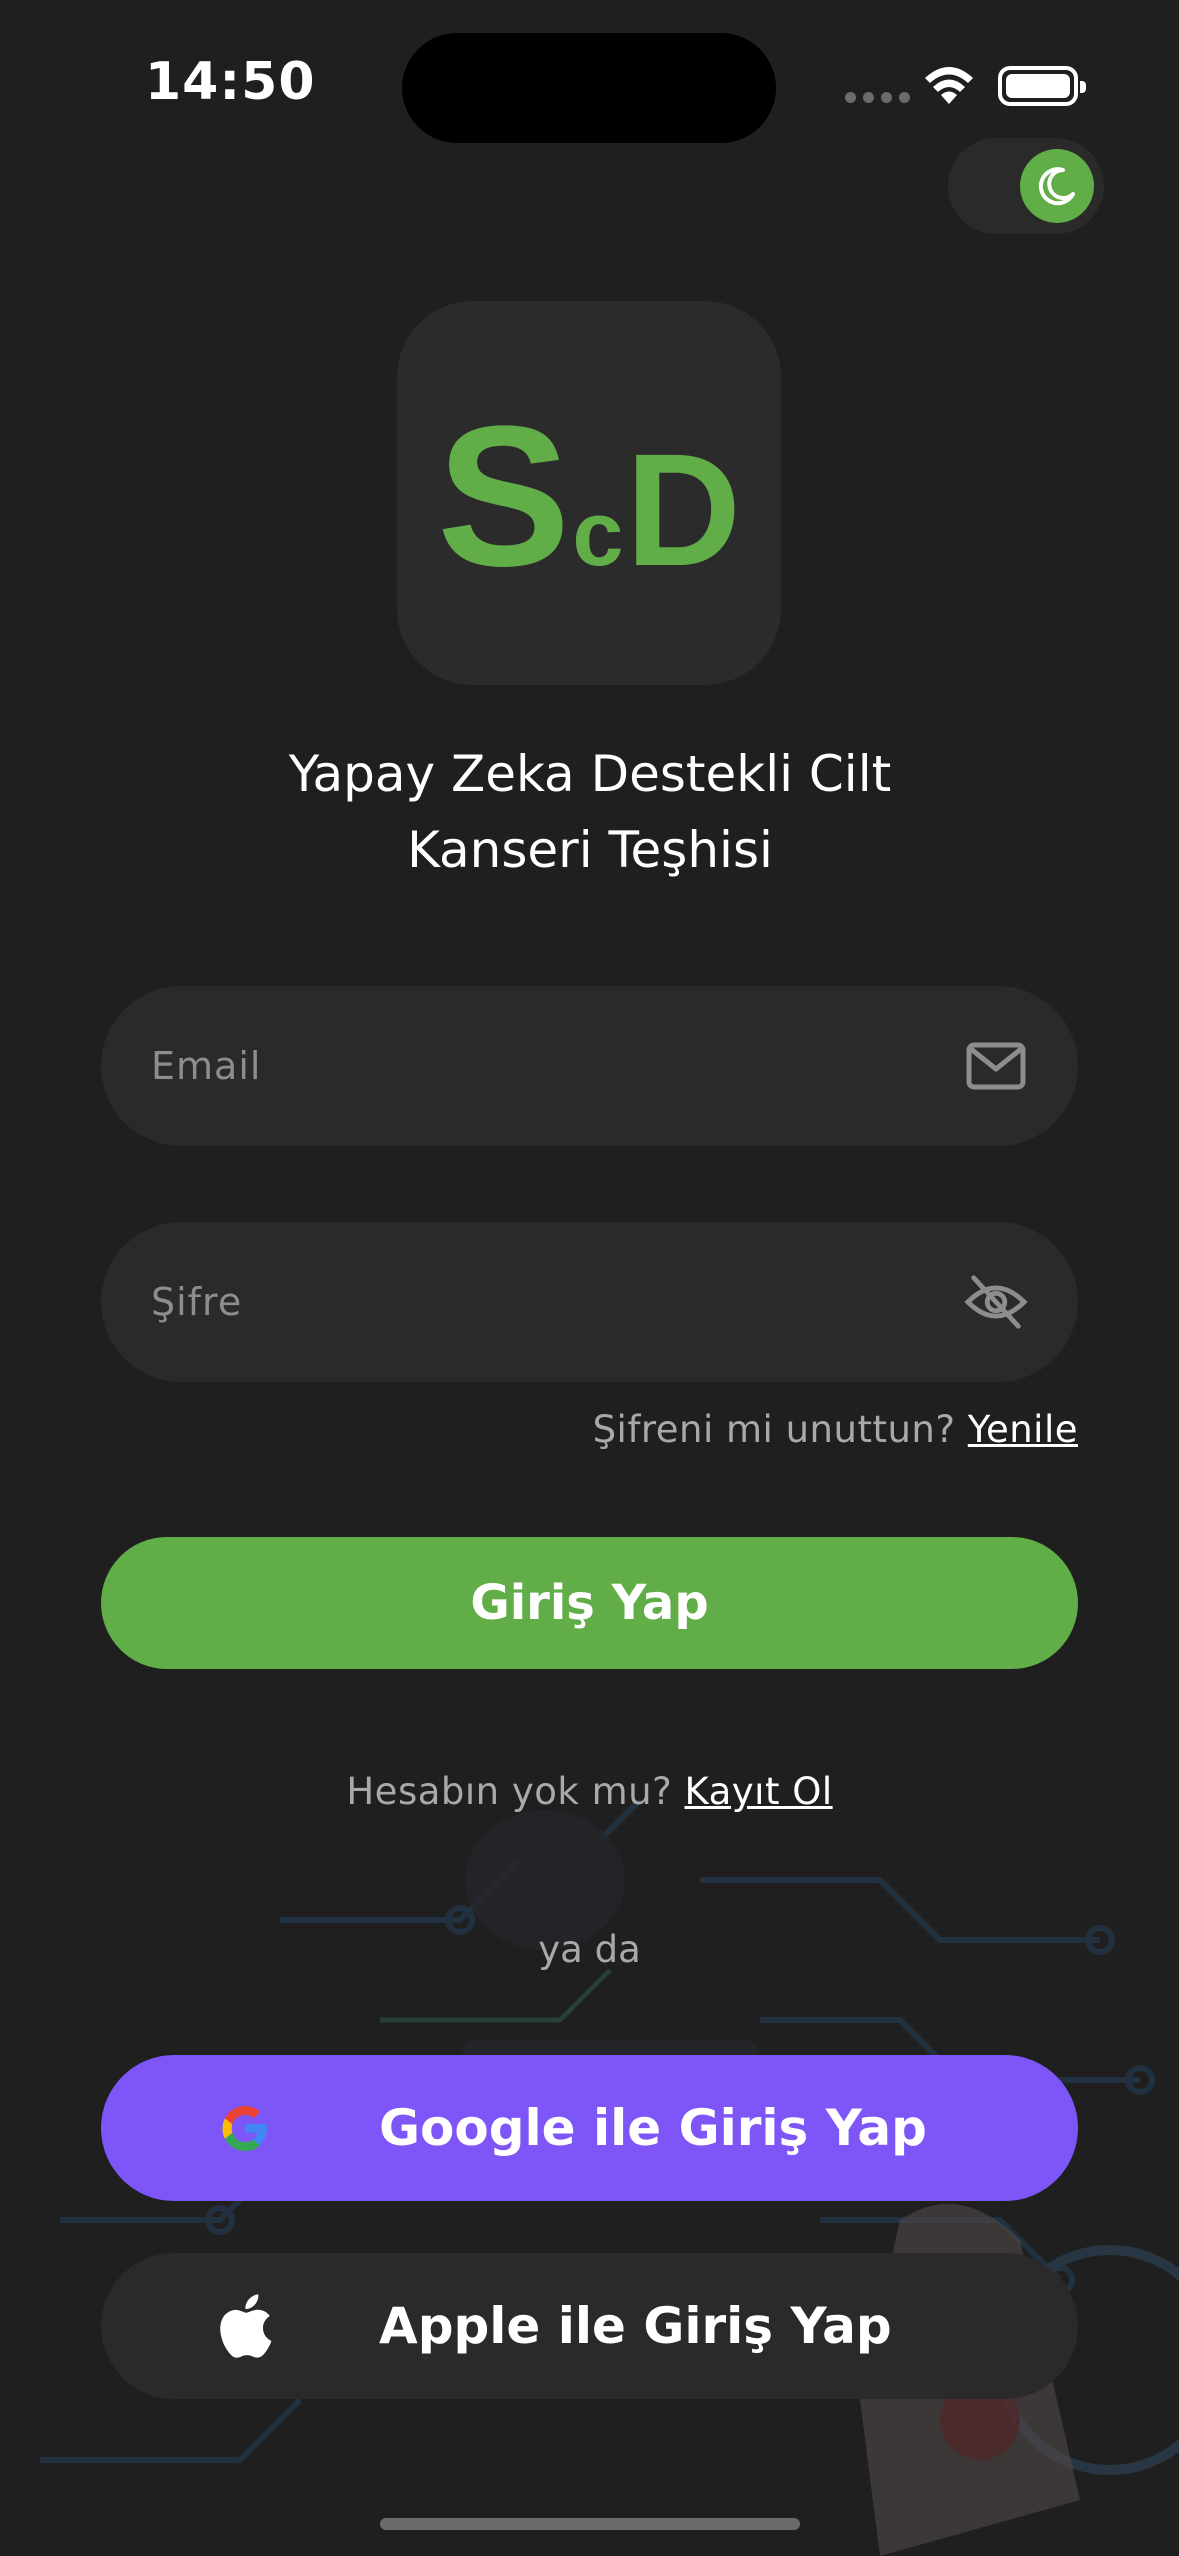 The height and width of the screenshot is (2556, 1179). I want to click on app-title: Yapay Zeka Destekli Cilt Kanseri Teşhisi, so click(590, 812).